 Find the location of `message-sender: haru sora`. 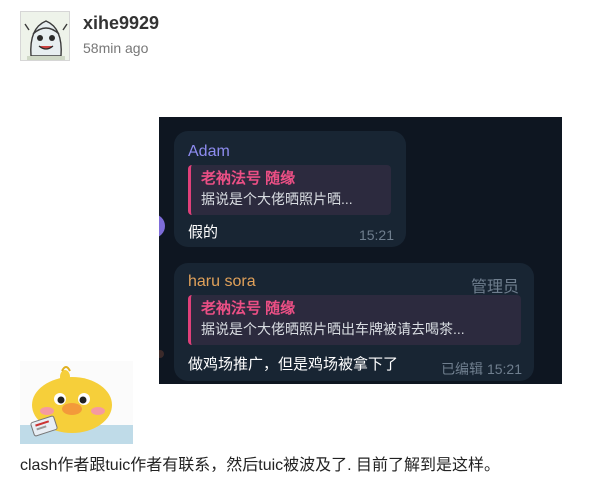

message-sender: haru sora is located at coordinates (222, 281).